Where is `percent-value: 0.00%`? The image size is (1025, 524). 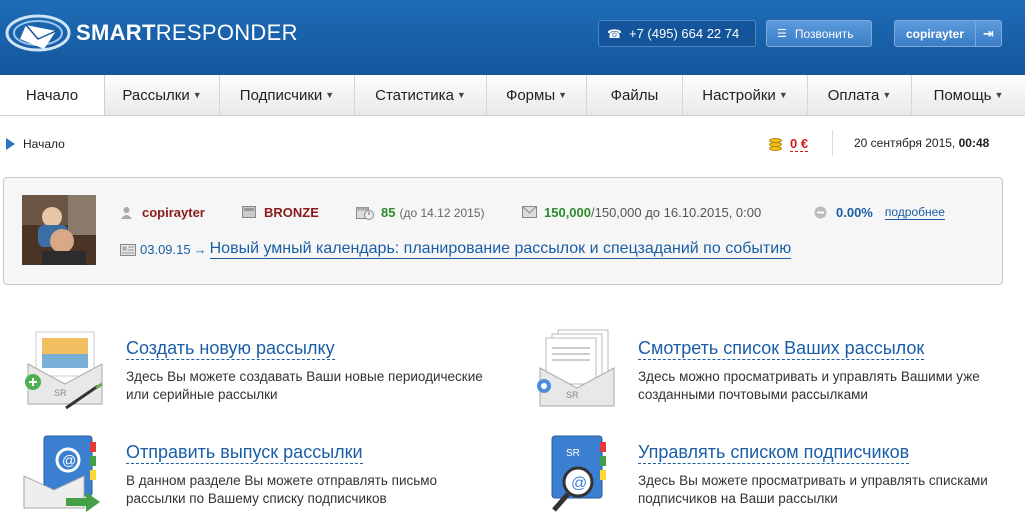
percent-value: 0.00% is located at coordinates (854, 212).